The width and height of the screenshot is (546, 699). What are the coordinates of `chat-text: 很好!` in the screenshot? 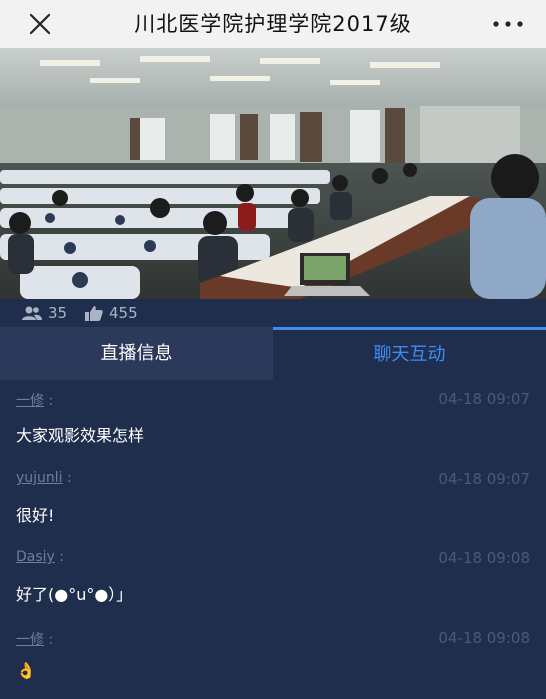 It's located at (35, 515).